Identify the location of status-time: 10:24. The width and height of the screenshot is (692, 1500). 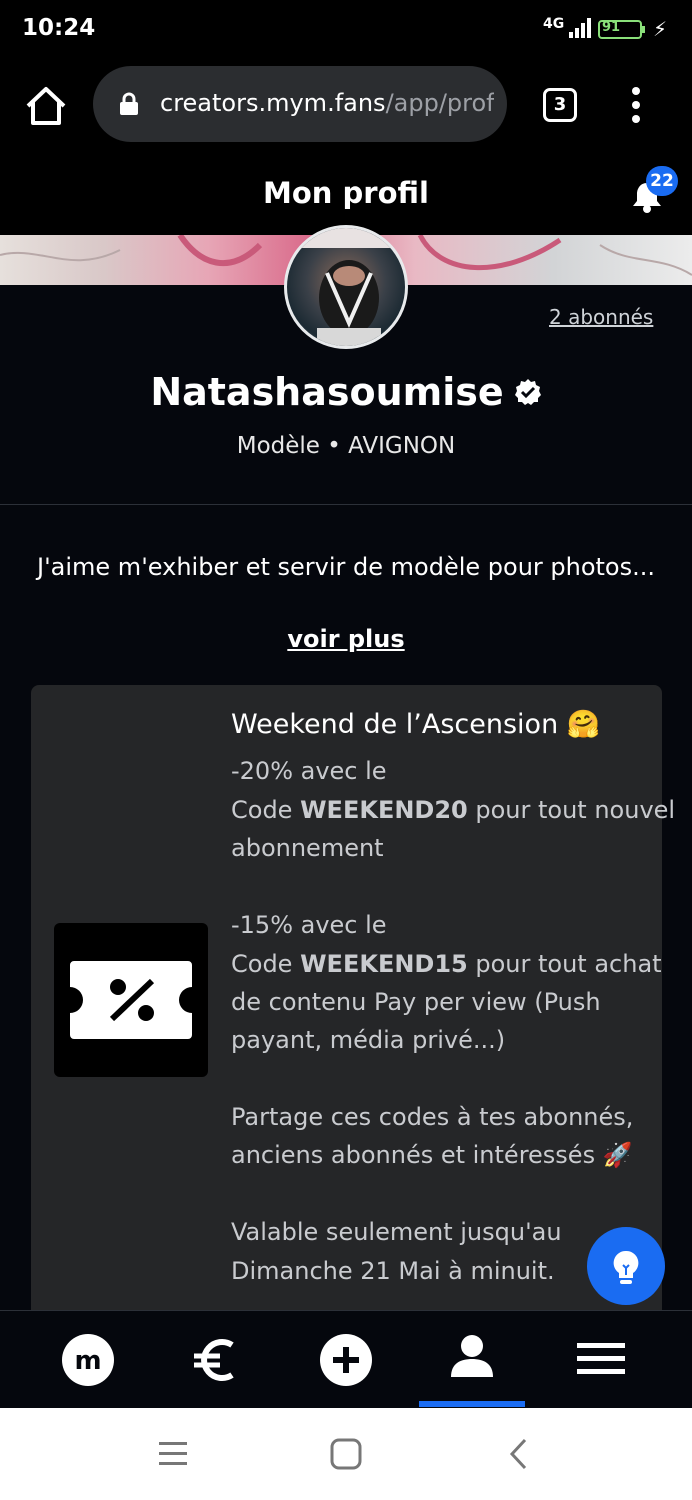
(59, 28).